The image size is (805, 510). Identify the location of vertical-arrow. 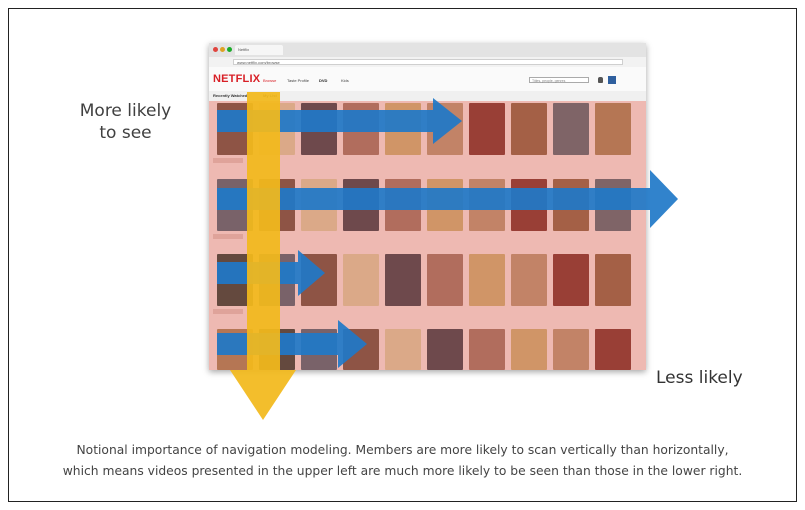
(263, 256).